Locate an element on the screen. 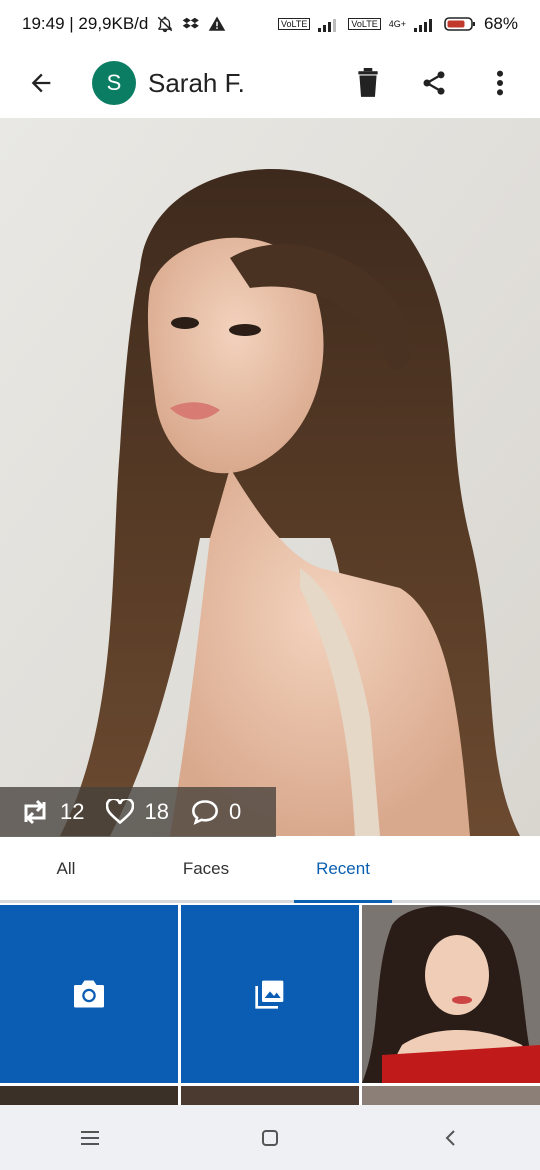  recent-photo-thumb is located at coordinates (451, 994).